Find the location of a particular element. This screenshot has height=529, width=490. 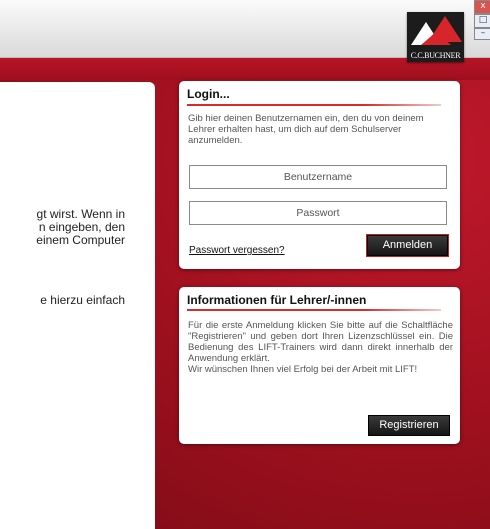

logo-text: C.C.BUCHNER is located at coordinates (435, 55).